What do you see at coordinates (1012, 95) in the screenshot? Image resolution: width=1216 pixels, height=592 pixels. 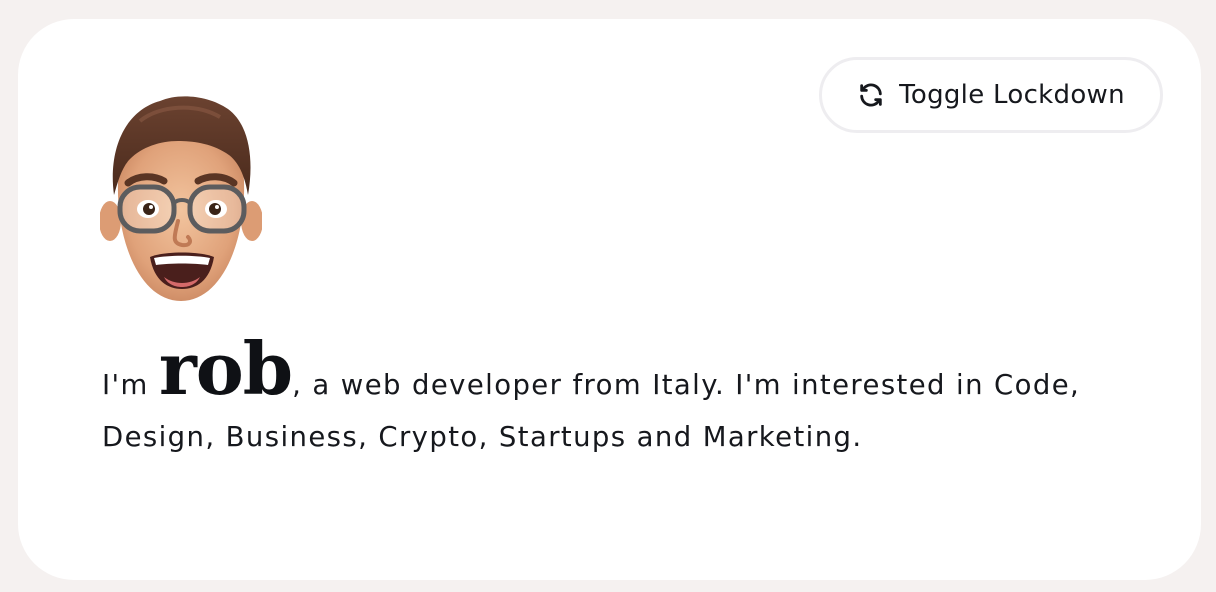 I see `toggle-lockdown-label: Toggle Lockdown` at bounding box center [1012, 95].